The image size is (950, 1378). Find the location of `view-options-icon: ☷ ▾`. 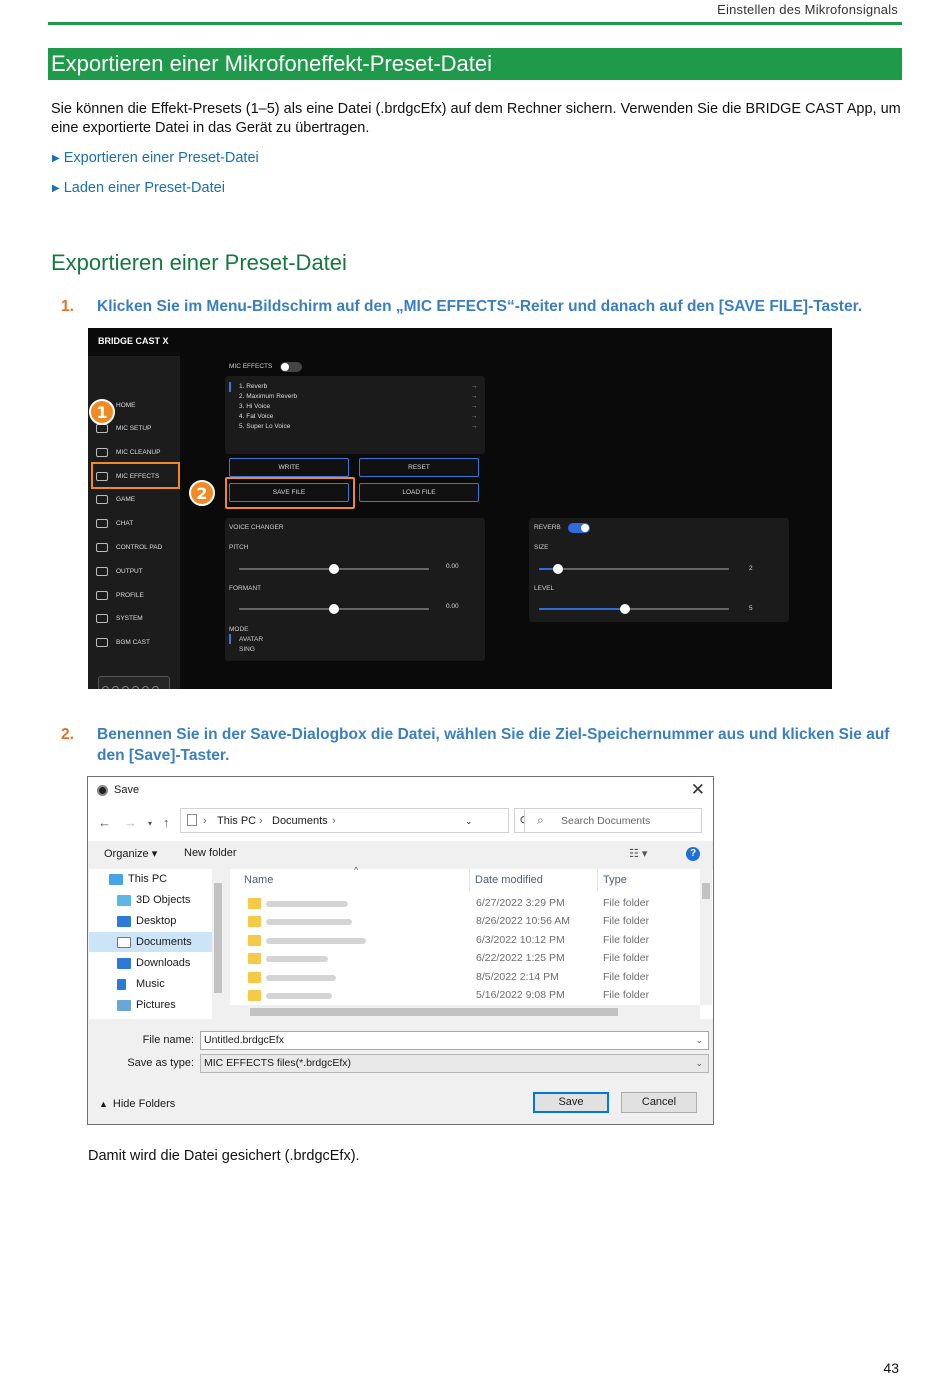

view-options-icon: ☷ ▾ is located at coordinates (638, 853).